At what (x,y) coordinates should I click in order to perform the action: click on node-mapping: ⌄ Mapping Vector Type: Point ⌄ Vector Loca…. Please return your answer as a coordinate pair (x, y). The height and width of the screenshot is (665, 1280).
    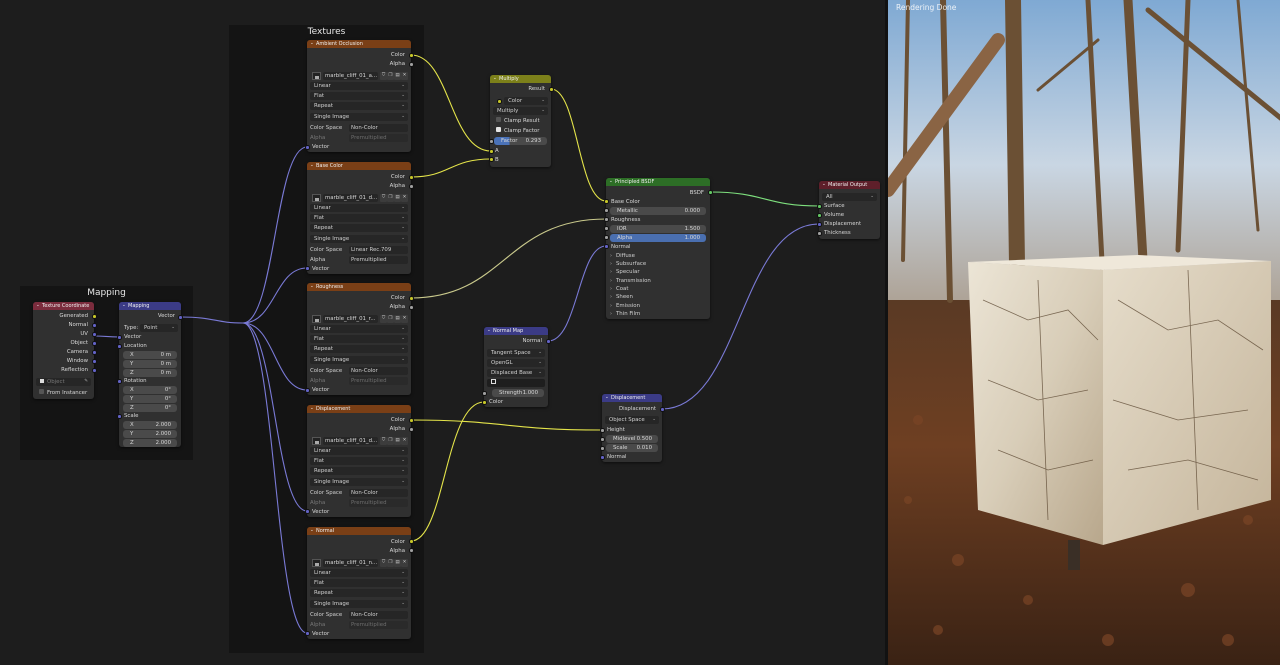
    Looking at the image, I should click on (150, 374).